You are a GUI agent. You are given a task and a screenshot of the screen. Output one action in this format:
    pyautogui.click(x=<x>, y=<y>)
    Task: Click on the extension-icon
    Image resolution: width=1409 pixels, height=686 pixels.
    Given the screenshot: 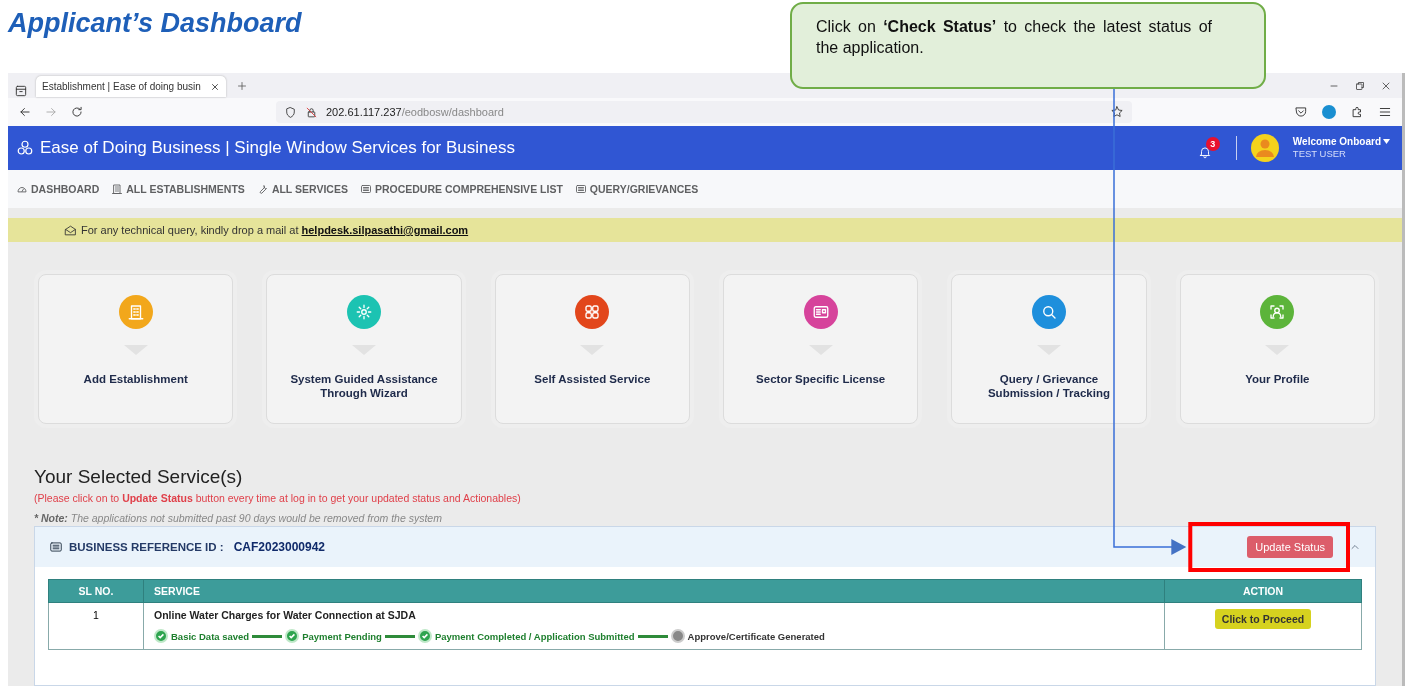 What is the action you would take?
    pyautogui.click(x=1357, y=112)
    